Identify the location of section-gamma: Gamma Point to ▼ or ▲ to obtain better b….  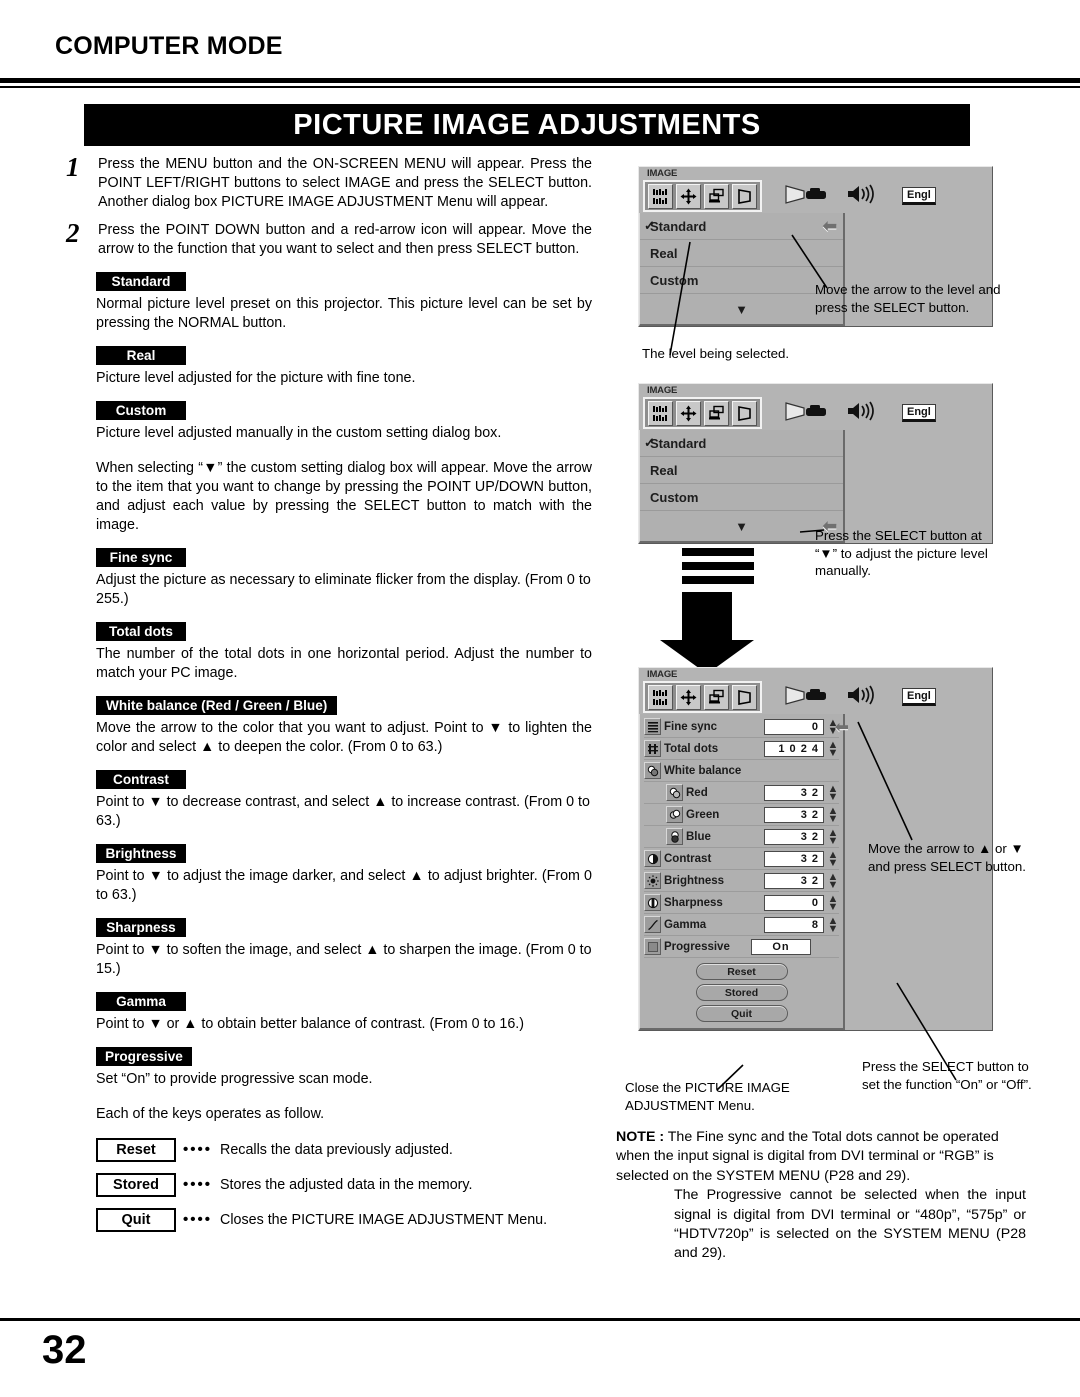
(327, 1013).